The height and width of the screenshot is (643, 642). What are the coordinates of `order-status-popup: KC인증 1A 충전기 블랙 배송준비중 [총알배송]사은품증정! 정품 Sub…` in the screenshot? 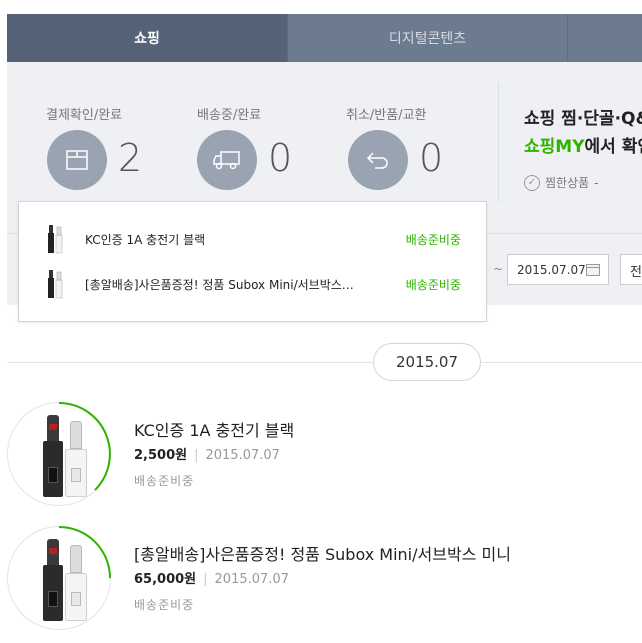 It's located at (252, 261).